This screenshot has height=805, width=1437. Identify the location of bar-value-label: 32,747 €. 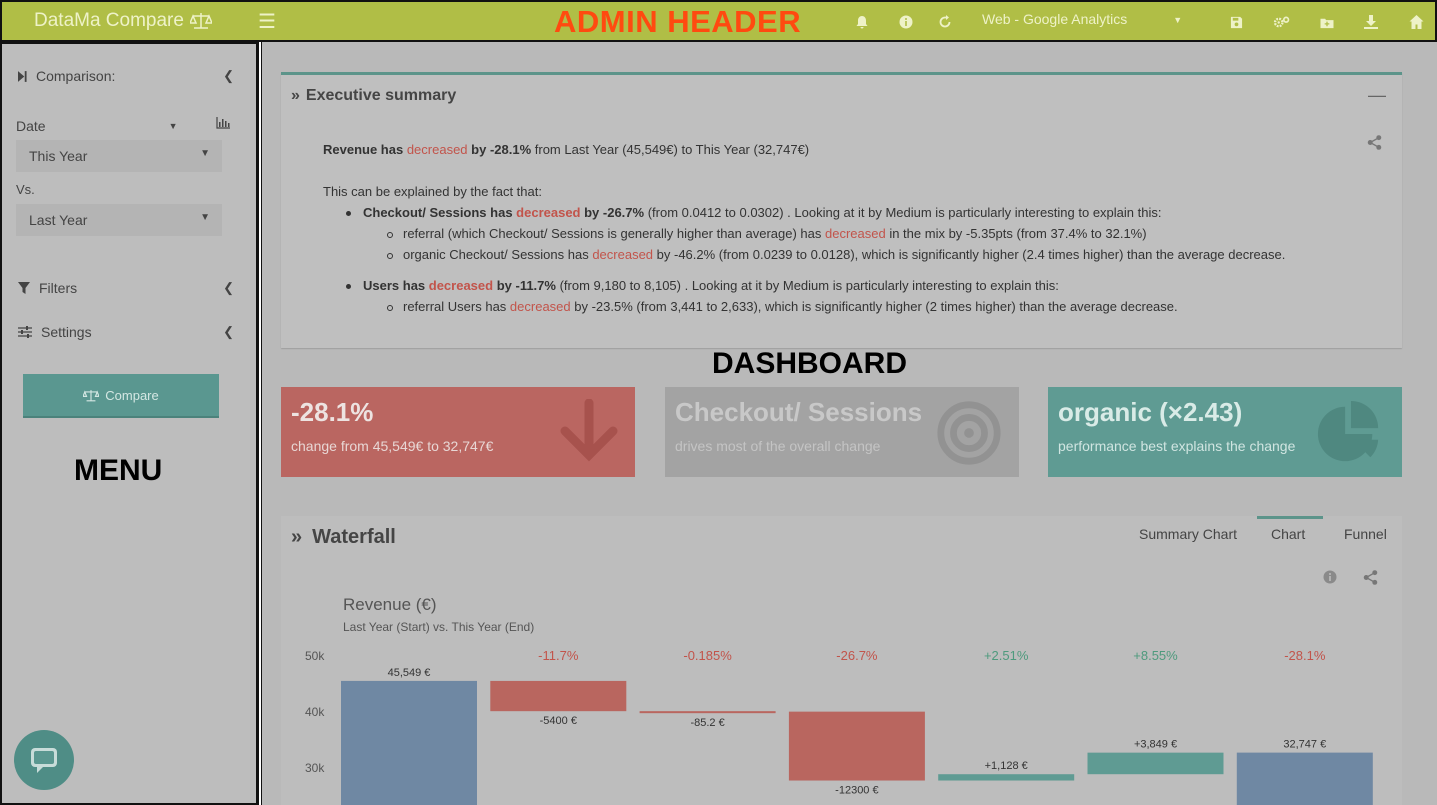
(1304, 745).